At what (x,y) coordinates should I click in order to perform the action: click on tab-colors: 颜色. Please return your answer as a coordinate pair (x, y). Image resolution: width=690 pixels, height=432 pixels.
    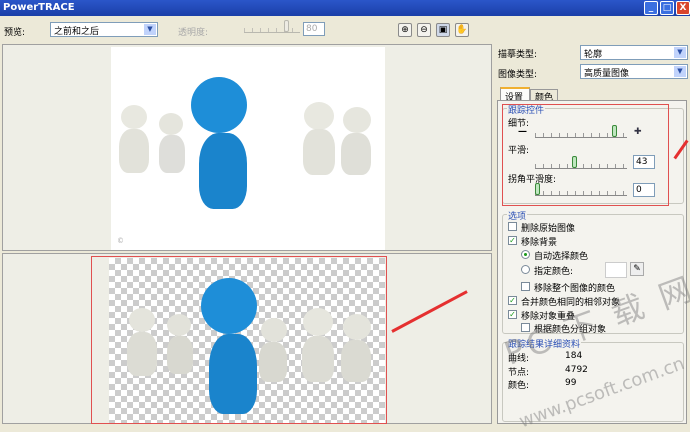
    Looking at the image, I should click on (544, 96).